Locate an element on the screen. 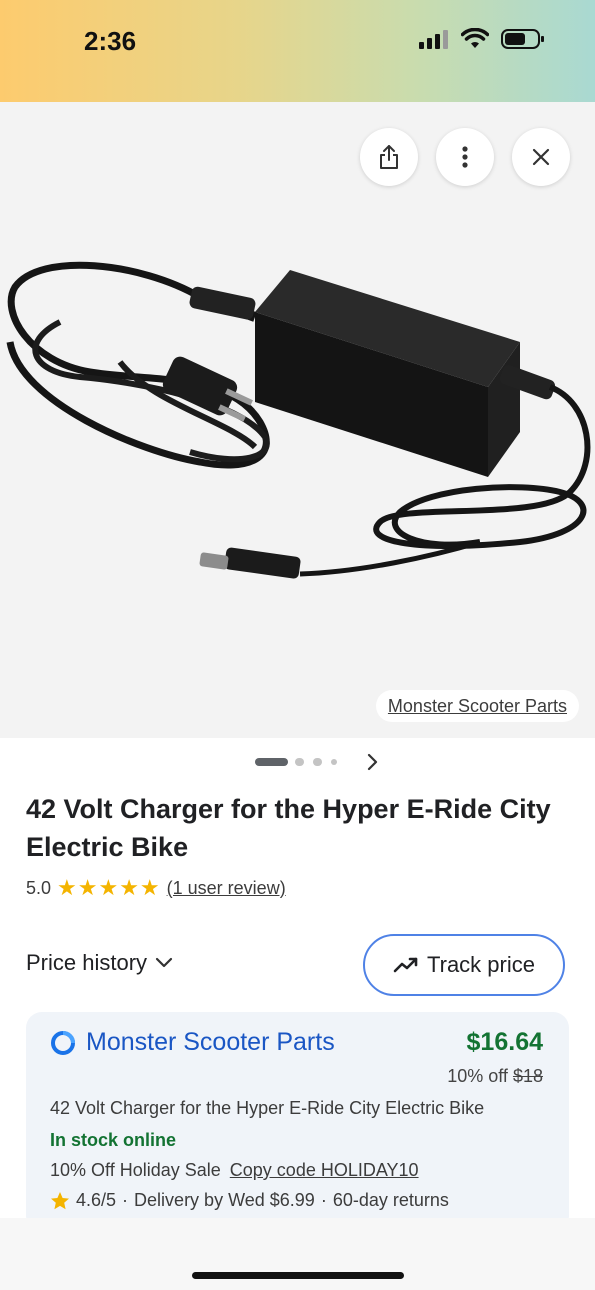  delivery-info: Delivery by Wed $6.99 is located at coordinates (224, 1200).